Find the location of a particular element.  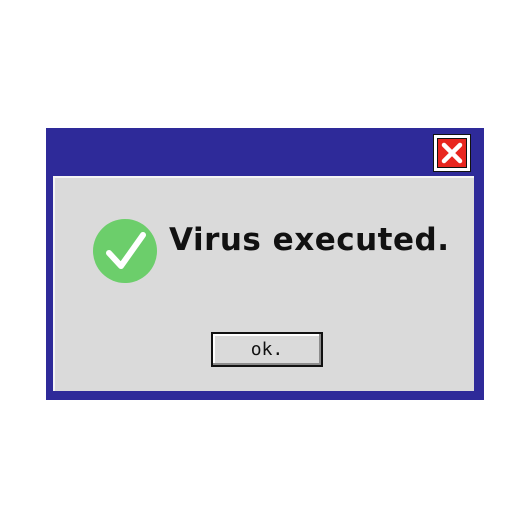

close-icon is located at coordinates (452, 153).